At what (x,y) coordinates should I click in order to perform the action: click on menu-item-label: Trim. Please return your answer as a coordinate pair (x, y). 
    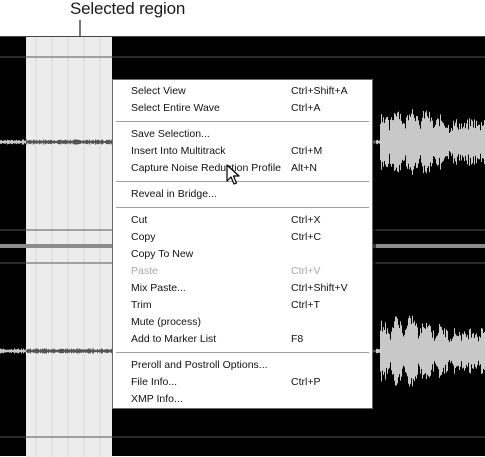
    Looking at the image, I should click on (141, 305).